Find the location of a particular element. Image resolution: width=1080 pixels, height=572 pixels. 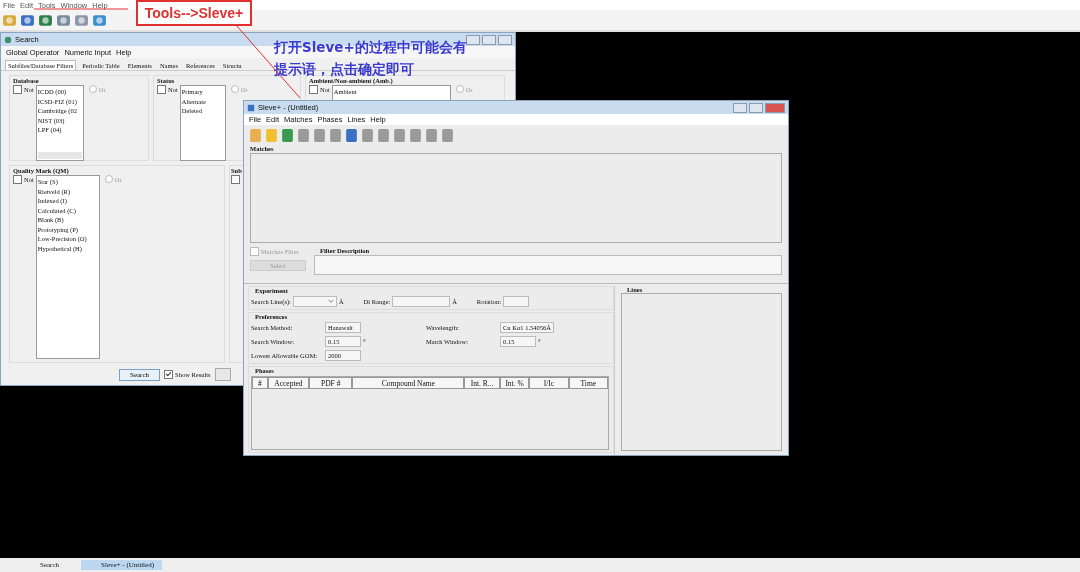

scrollbar is located at coordinates (59, 155).